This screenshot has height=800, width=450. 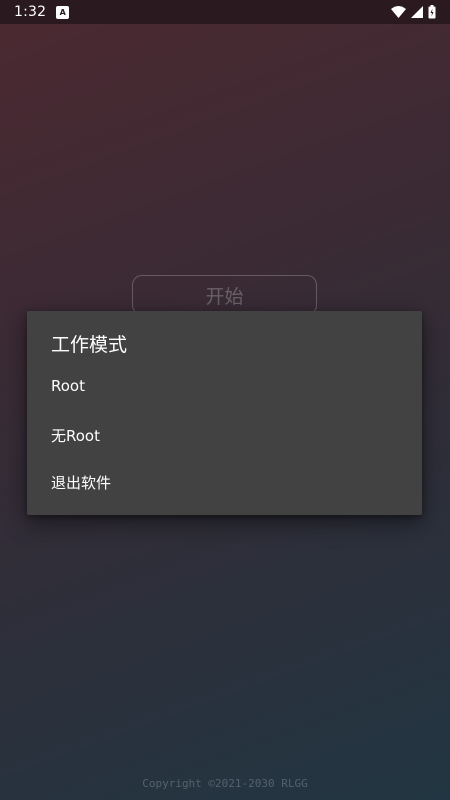 I want to click on menu-item-label: Root, so click(x=68, y=386).